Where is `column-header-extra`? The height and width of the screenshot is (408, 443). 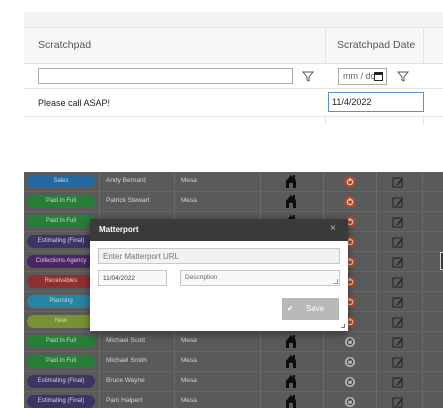
column-header-extra is located at coordinates (433, 46).